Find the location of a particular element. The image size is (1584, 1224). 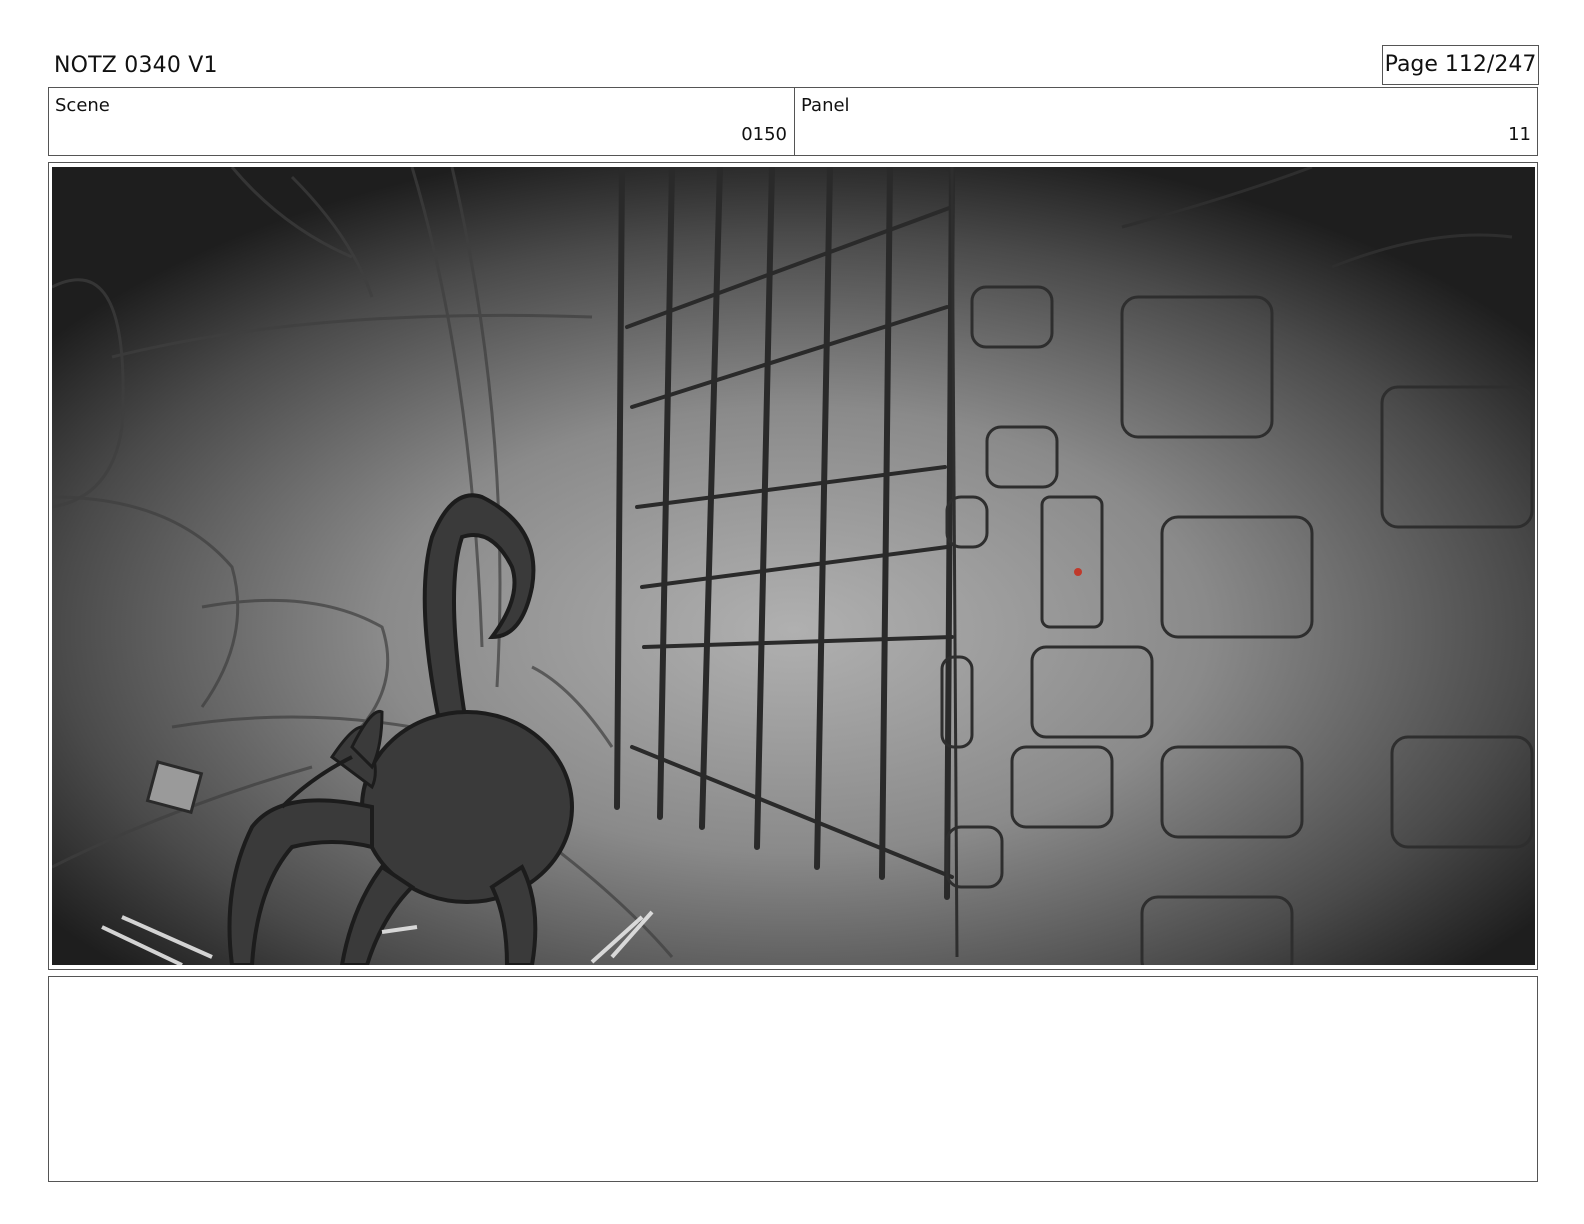

scene-panel-info: Scene 0150 Panel 11 is located at coordinates (793, 121).